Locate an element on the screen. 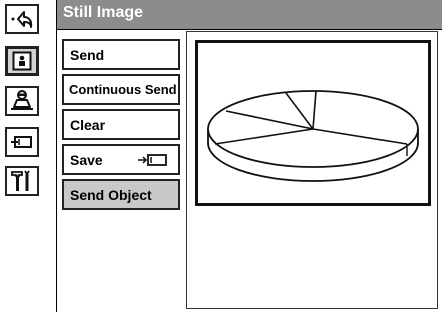 This screenshot has width=442, height=312. still-image-button is located at coordinates (22, 61).